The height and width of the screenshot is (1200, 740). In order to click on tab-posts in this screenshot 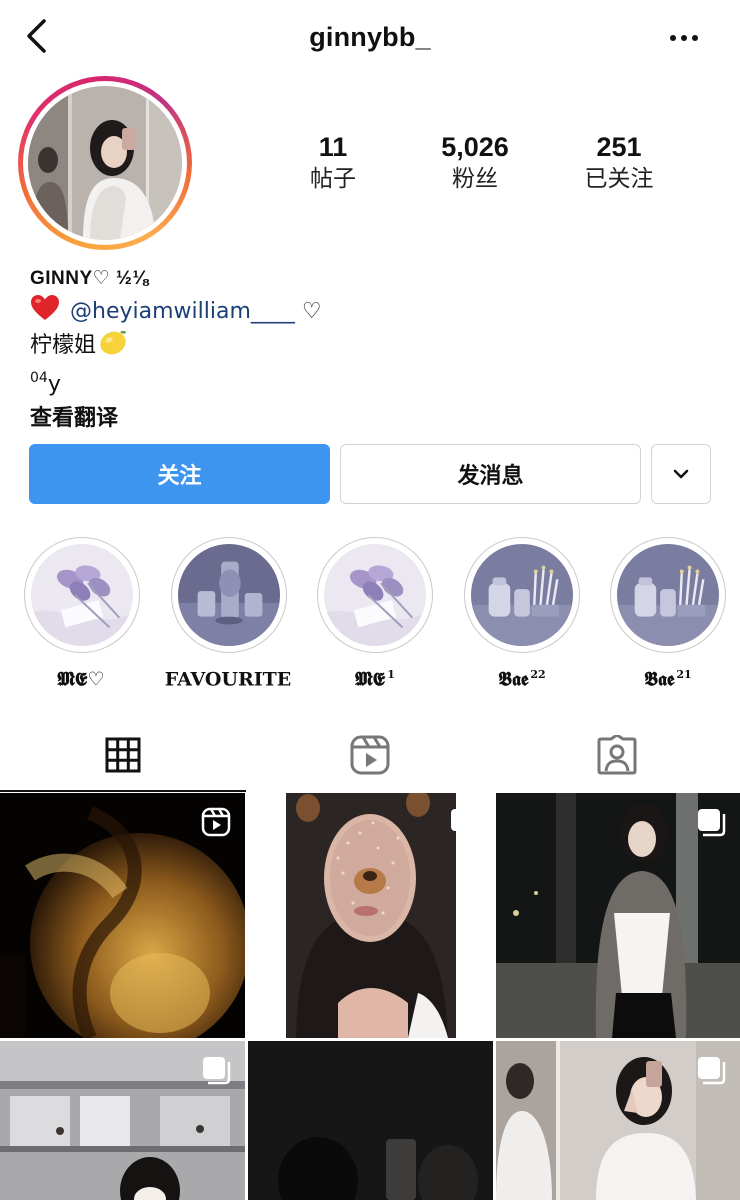, I will do `click(123, 755)`.